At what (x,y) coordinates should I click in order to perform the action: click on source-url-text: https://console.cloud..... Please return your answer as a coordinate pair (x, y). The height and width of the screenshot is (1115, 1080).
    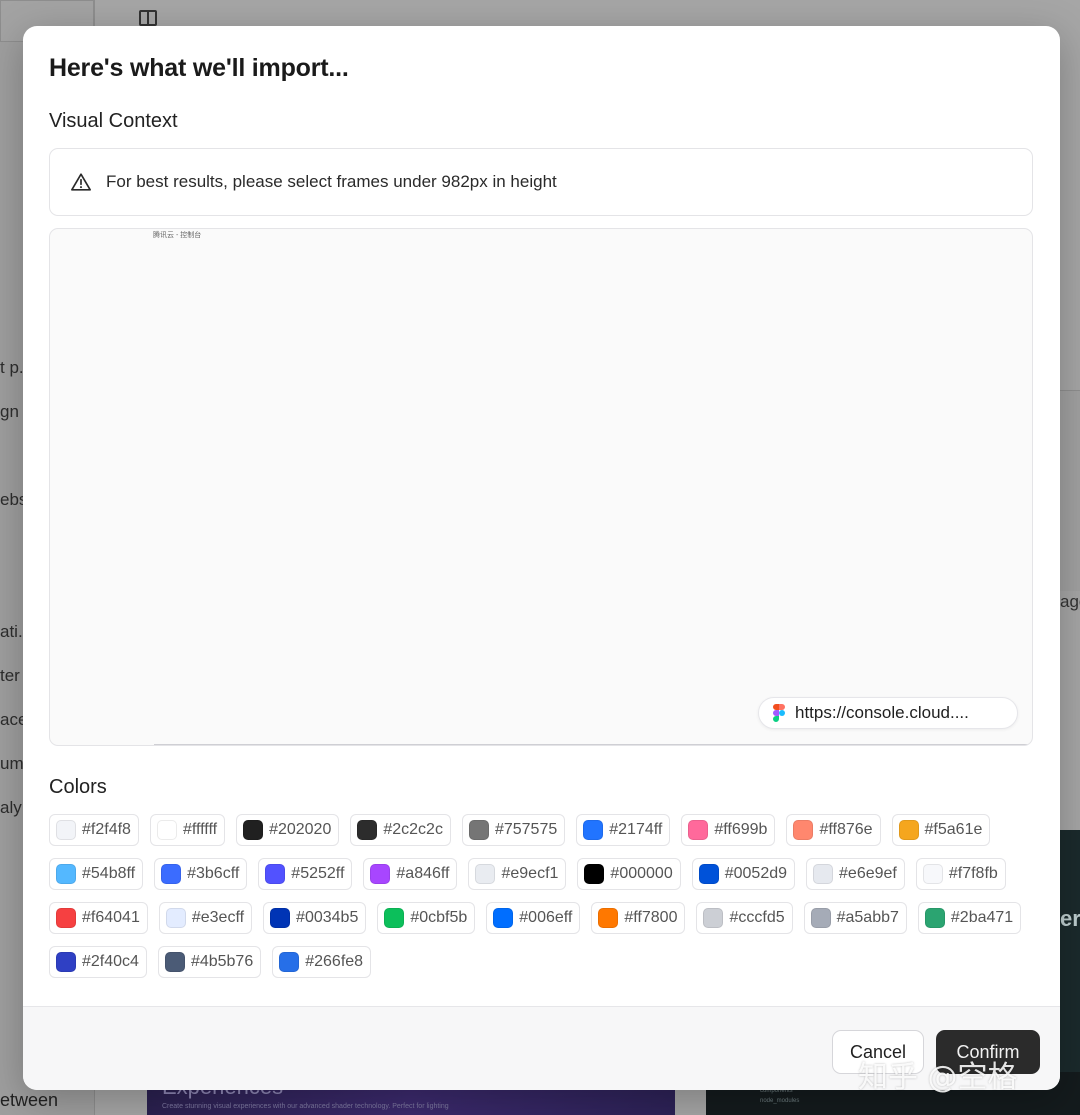
    Looking at the image, I should click on (882, 712).